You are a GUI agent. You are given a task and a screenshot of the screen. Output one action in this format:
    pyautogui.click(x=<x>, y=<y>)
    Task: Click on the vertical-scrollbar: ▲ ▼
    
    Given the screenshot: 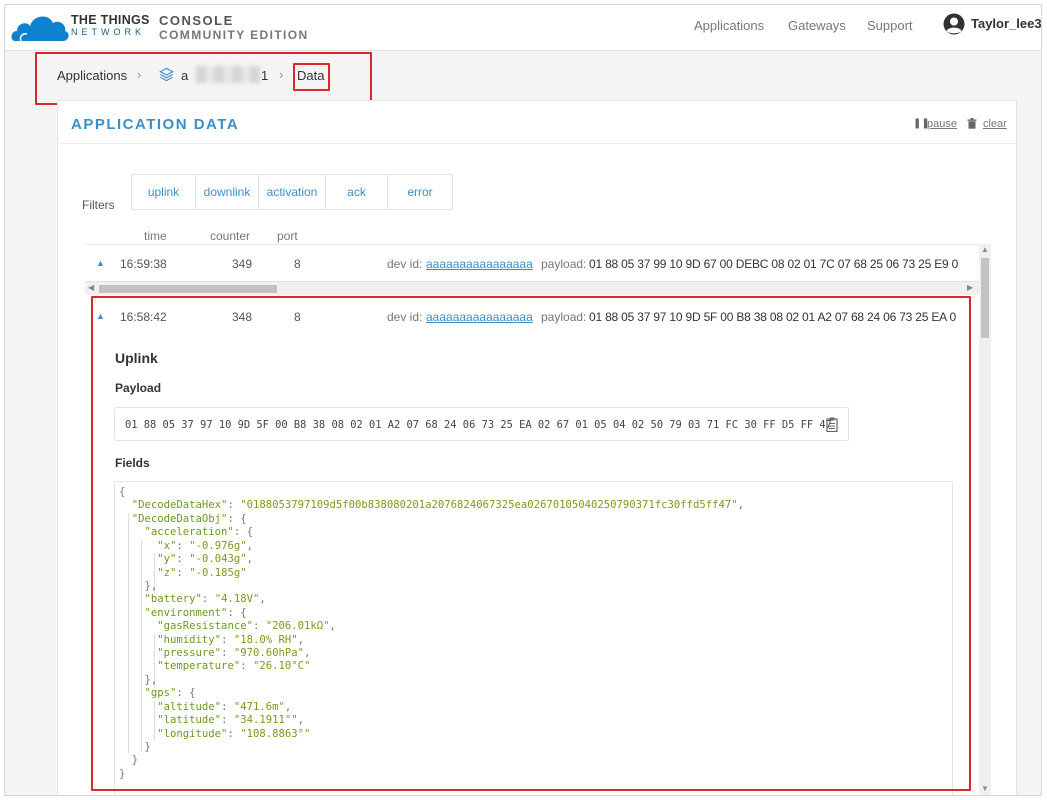 What is the action you would take?
    pyautogui.click(x=985, y=519)
    